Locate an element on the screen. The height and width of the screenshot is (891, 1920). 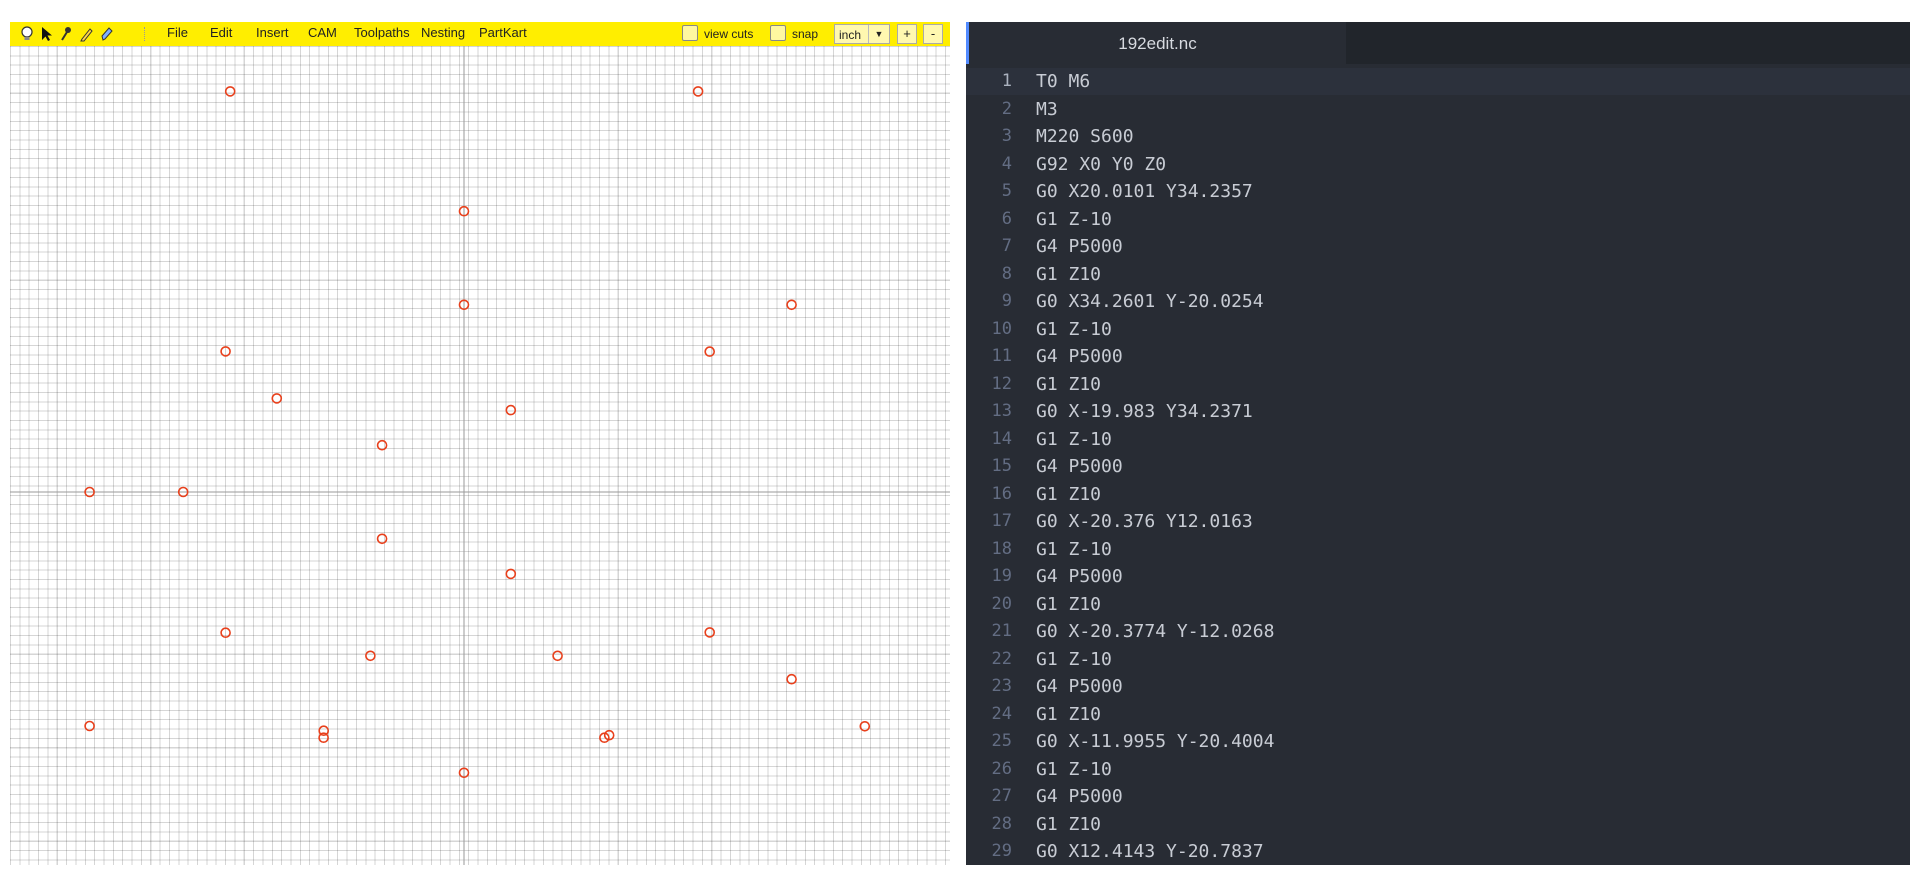
code-line: 2 M3 is located at coordinates (1438, 109).